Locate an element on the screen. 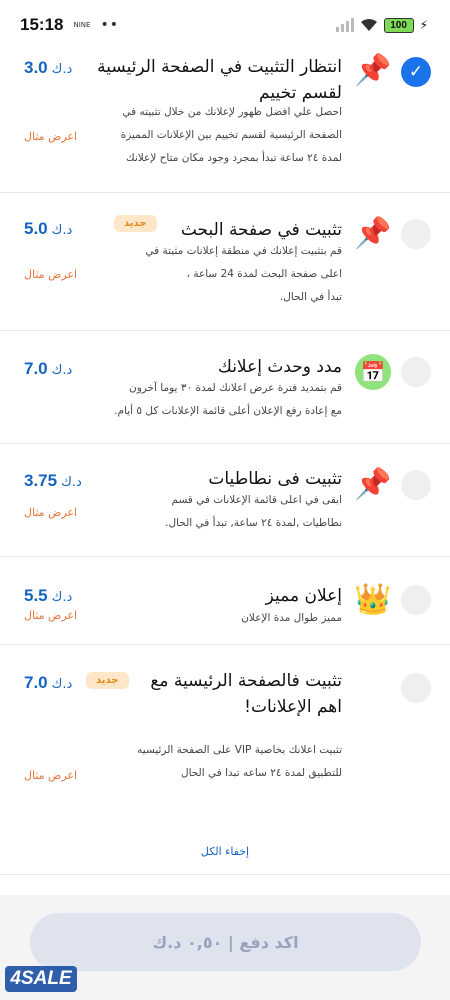  bottom-bar: اكد دفع | ٠,٥٠ د.ك 4SALE is located at coordinates (225, 947).